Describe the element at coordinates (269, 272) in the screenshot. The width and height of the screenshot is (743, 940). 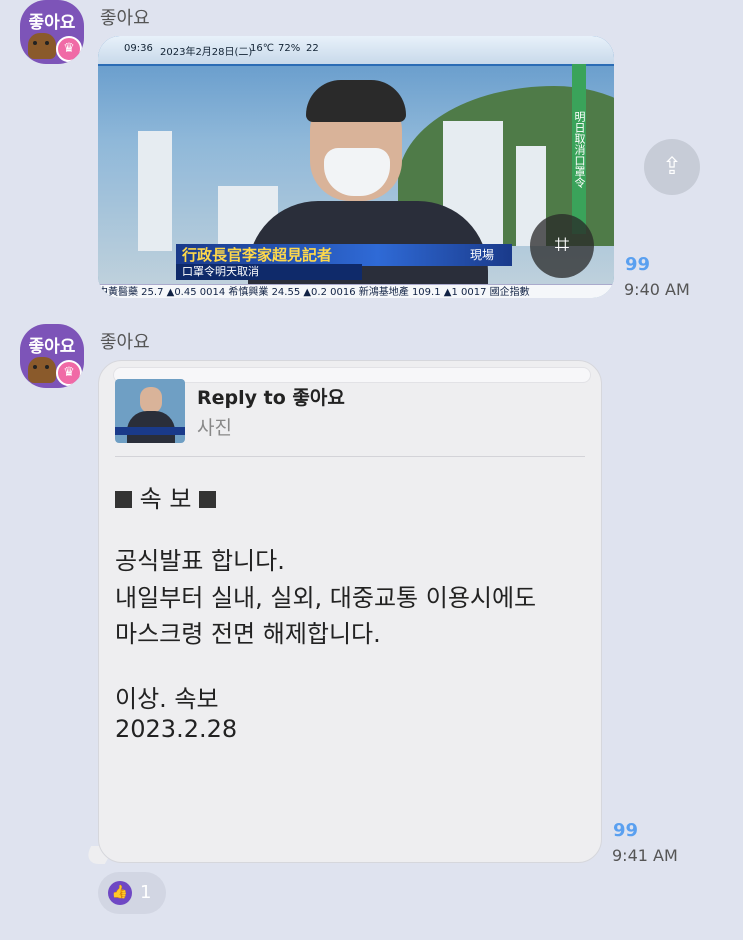
I see `tv-caption-sub: 口罩令明天取消` at that location.